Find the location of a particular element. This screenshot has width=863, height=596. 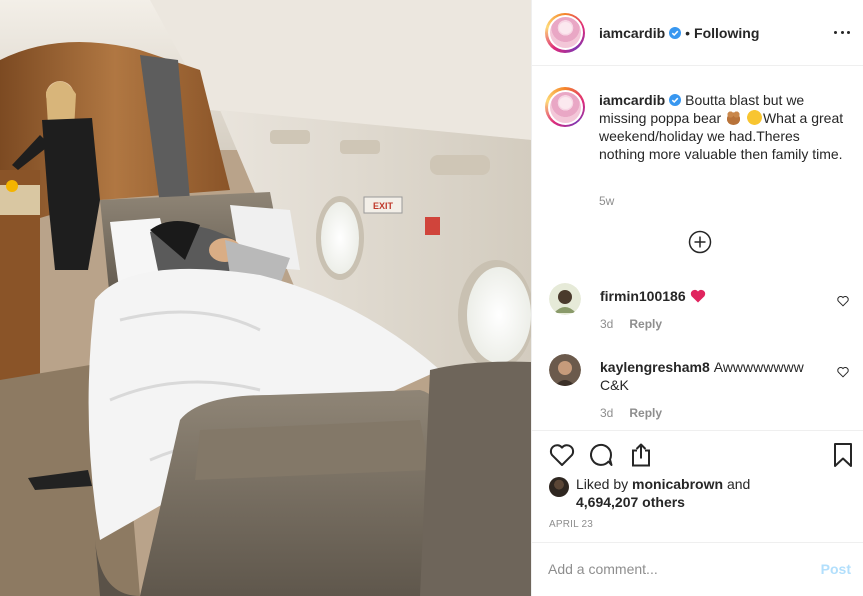

bear-emoji is located at coordinates (734, 117).